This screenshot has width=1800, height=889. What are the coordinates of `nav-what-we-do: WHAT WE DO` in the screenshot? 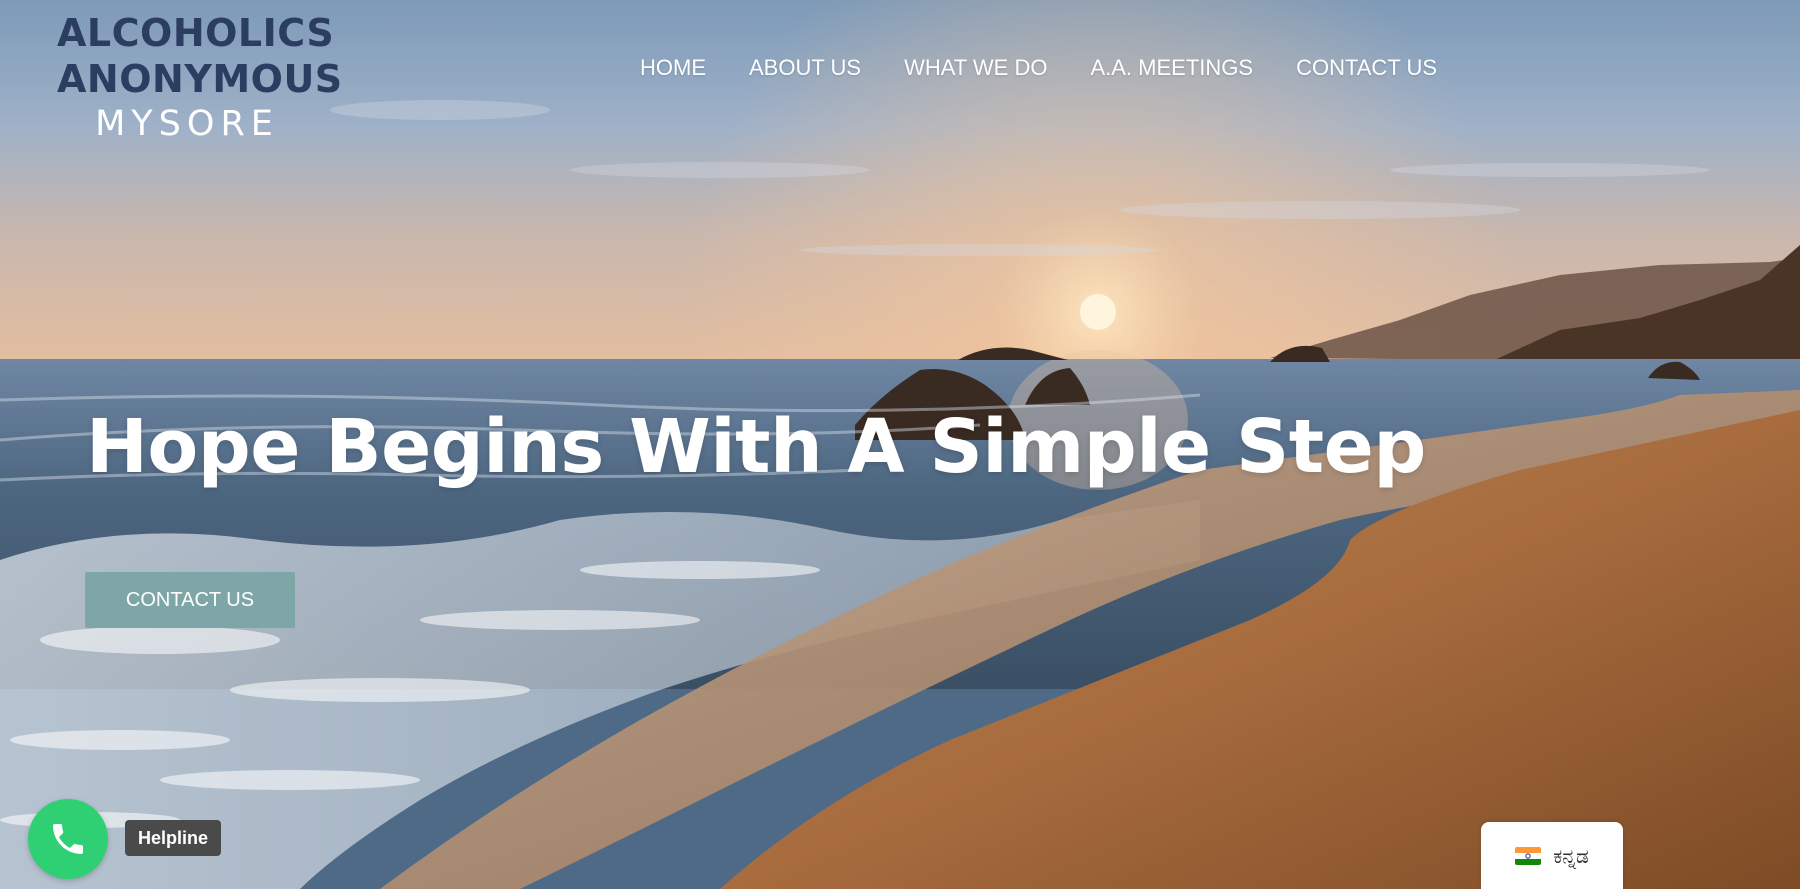 It's located at (975, 68).